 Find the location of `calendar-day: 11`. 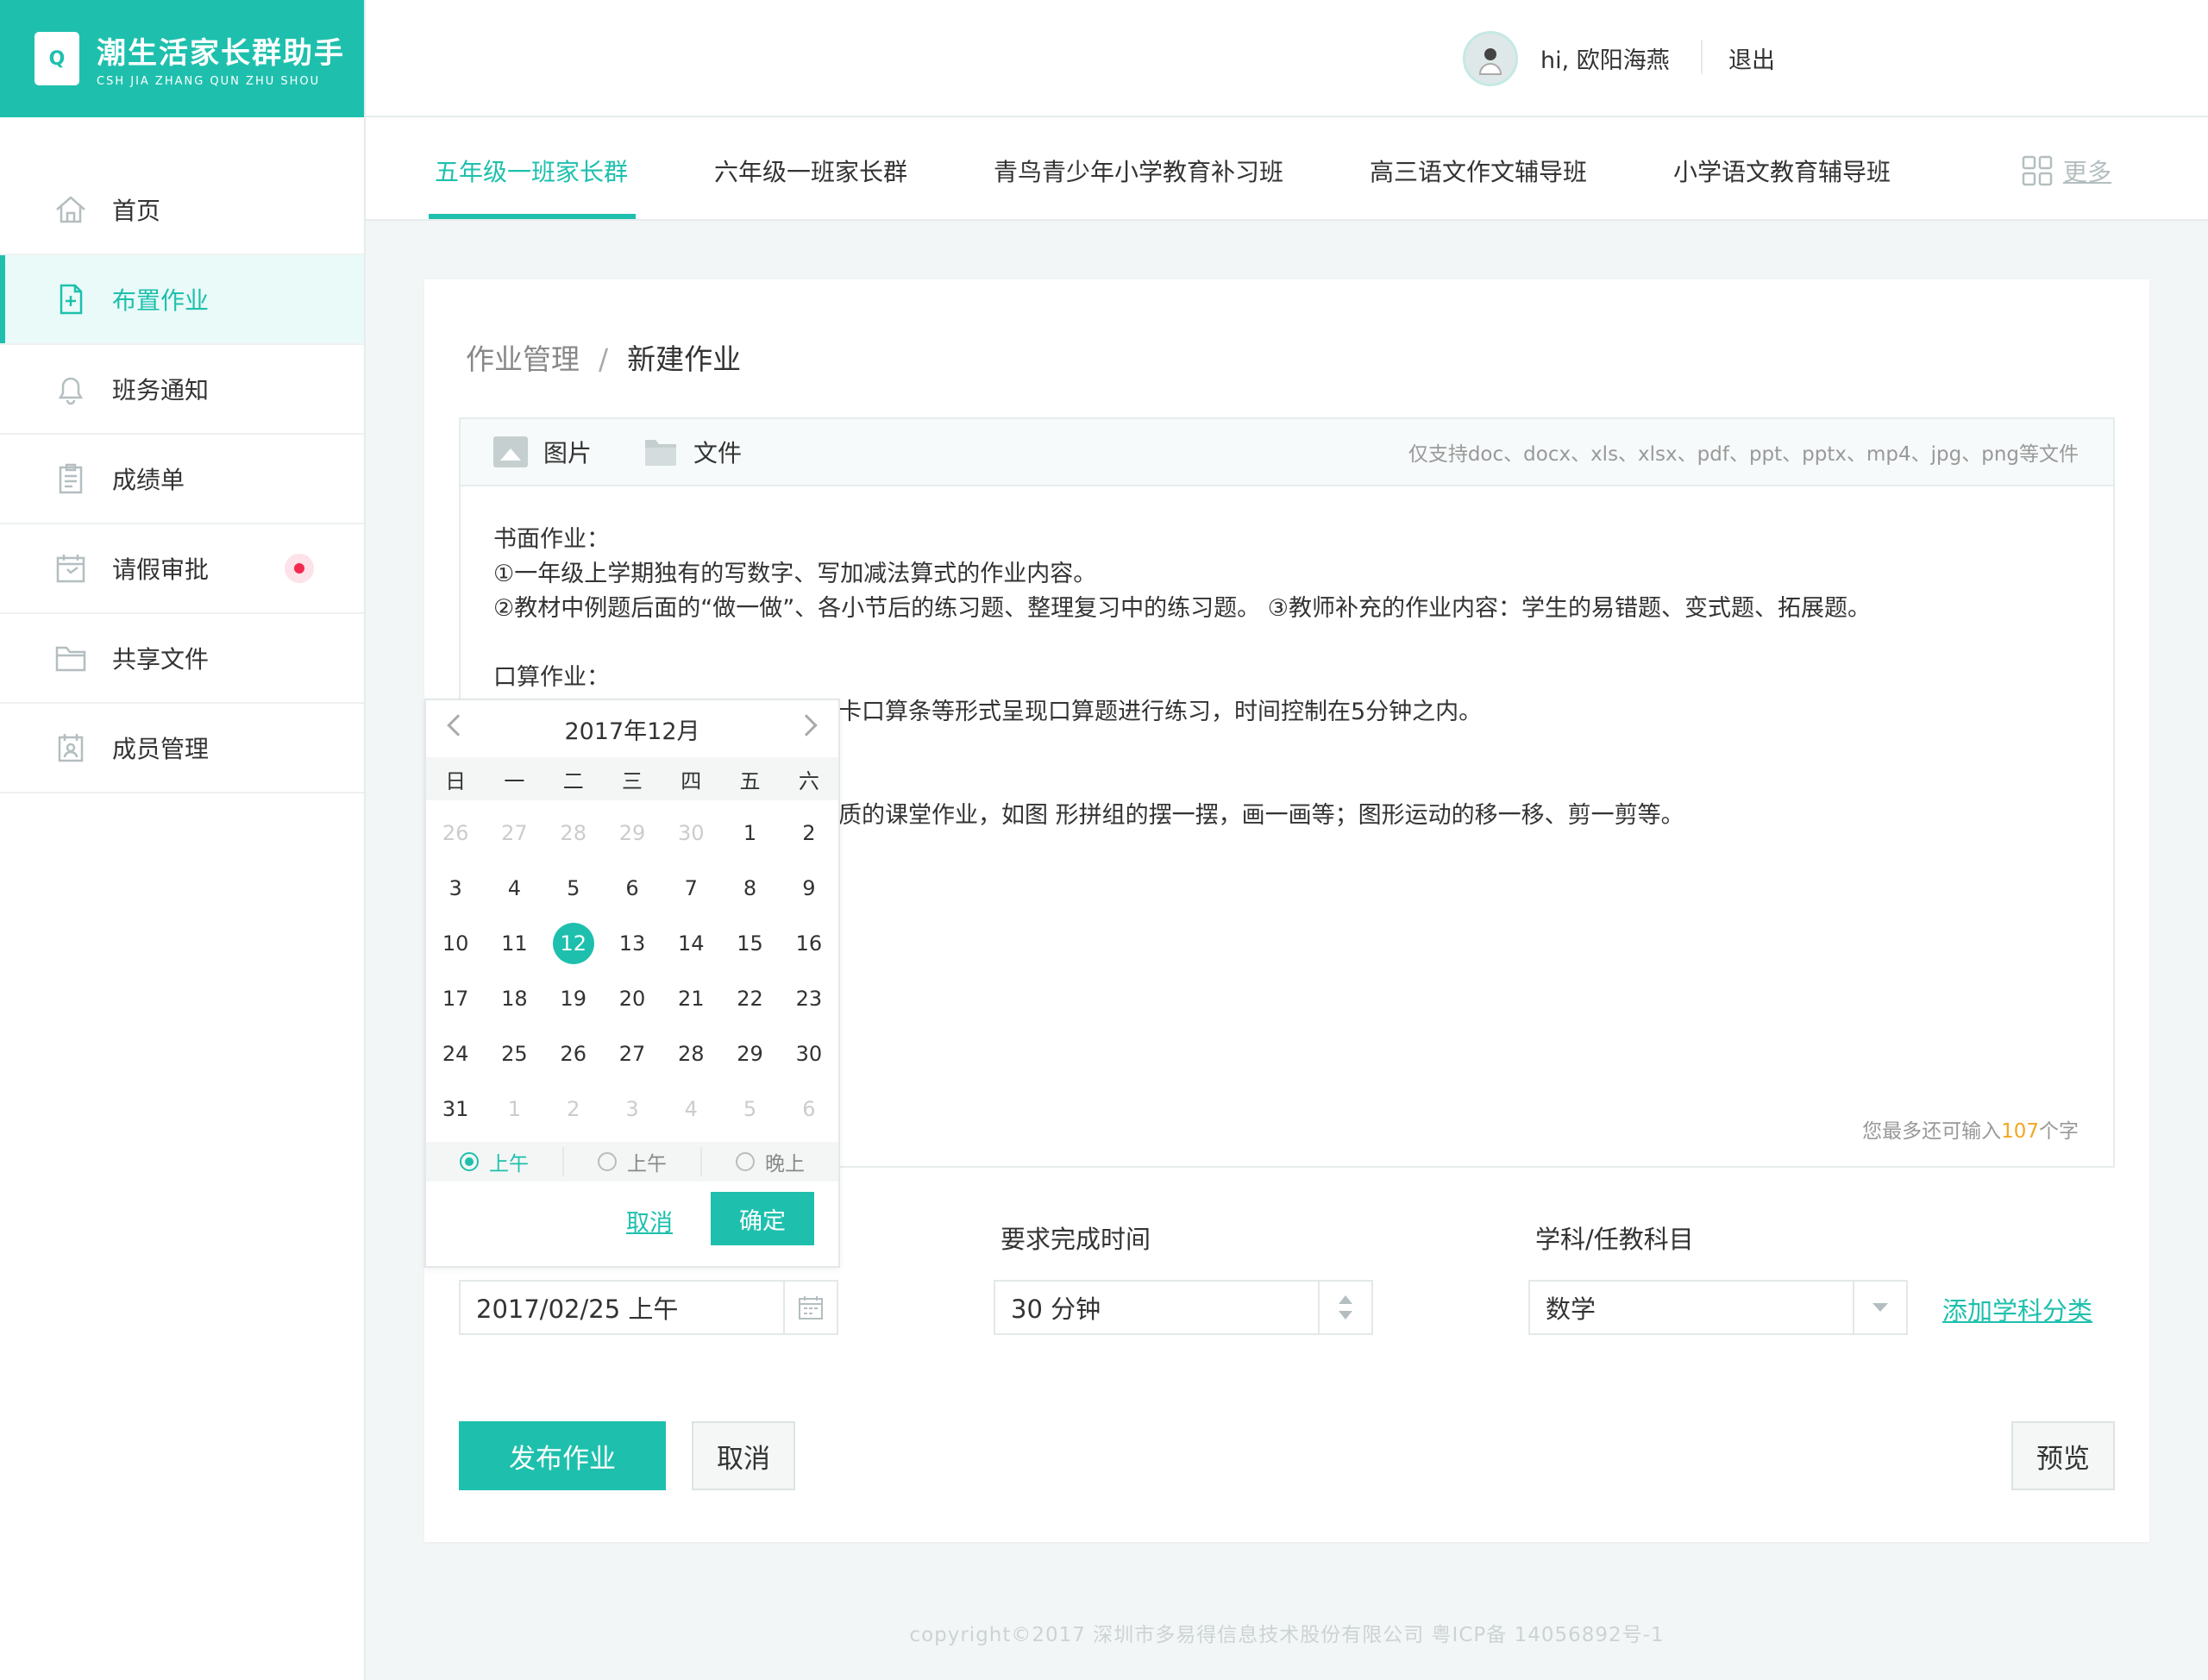

calendar-day: 11 is located at coordinates (514, 944).